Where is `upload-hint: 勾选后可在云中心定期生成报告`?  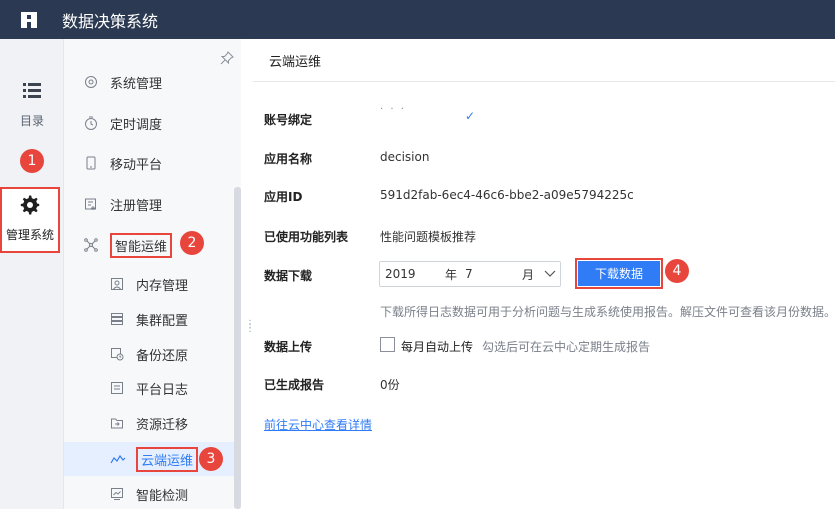 upload-hint: 勾选后可在云中心定期生成报告 is located at coordinates (566, 347).